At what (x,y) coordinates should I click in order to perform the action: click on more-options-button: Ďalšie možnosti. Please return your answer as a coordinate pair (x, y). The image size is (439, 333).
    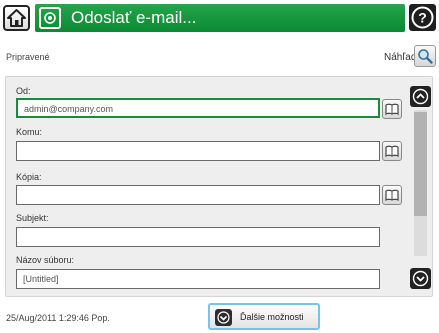
    Looking at the image, I should click on (264, 316).